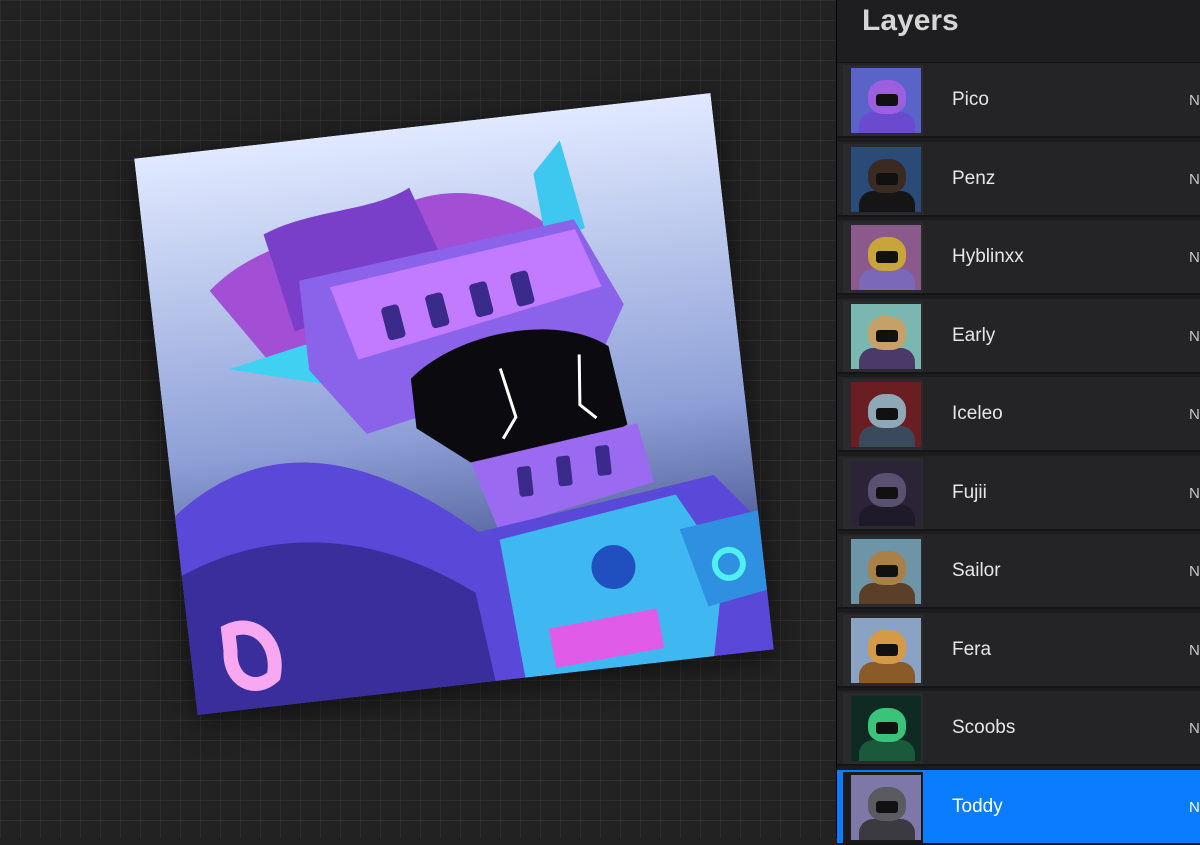 This screenshot has height=845, width=1200. Describe the element at coordinates (886, 336) in the screenshot. I see `explorer-bear-thumbnail` at that location.